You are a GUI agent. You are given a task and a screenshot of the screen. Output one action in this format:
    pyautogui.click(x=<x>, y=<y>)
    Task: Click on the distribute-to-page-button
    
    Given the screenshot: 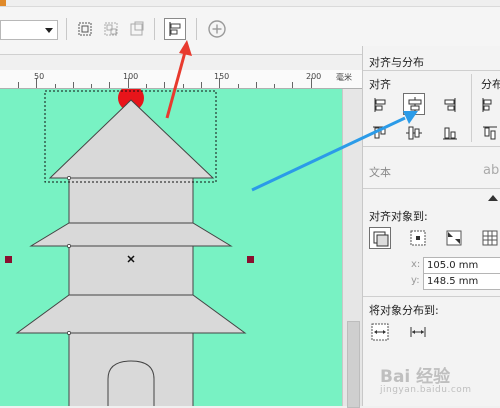 What is the action you would take?
    pyautogui.click(x=380, y=332)
    